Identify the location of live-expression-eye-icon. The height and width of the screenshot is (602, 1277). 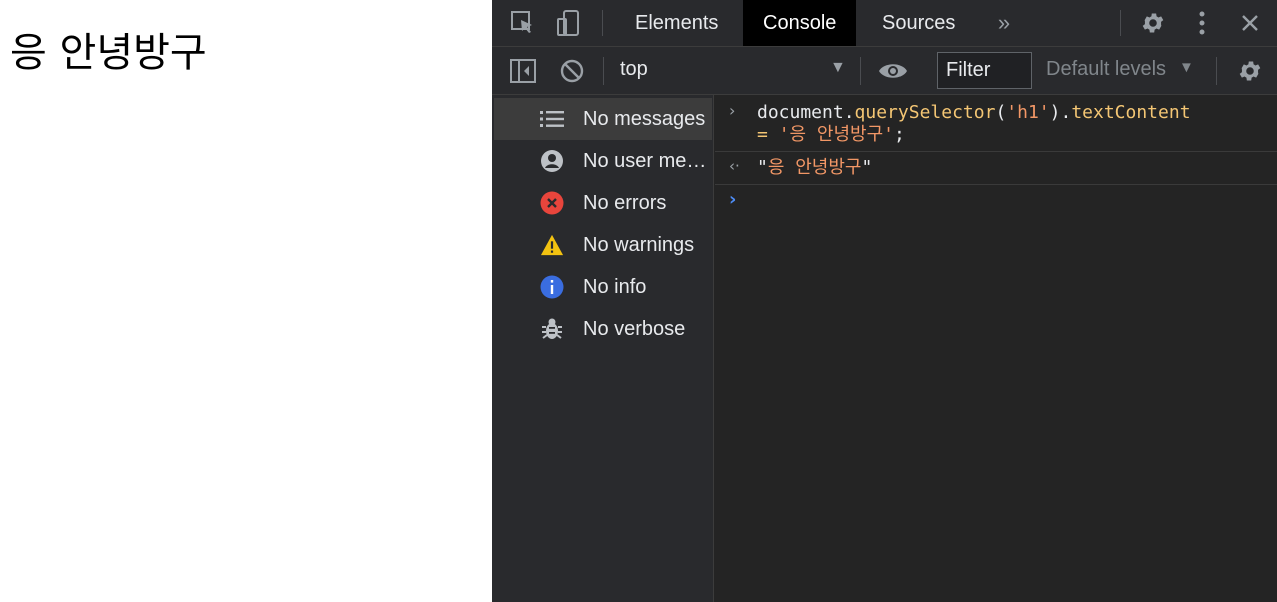
(893, 71).